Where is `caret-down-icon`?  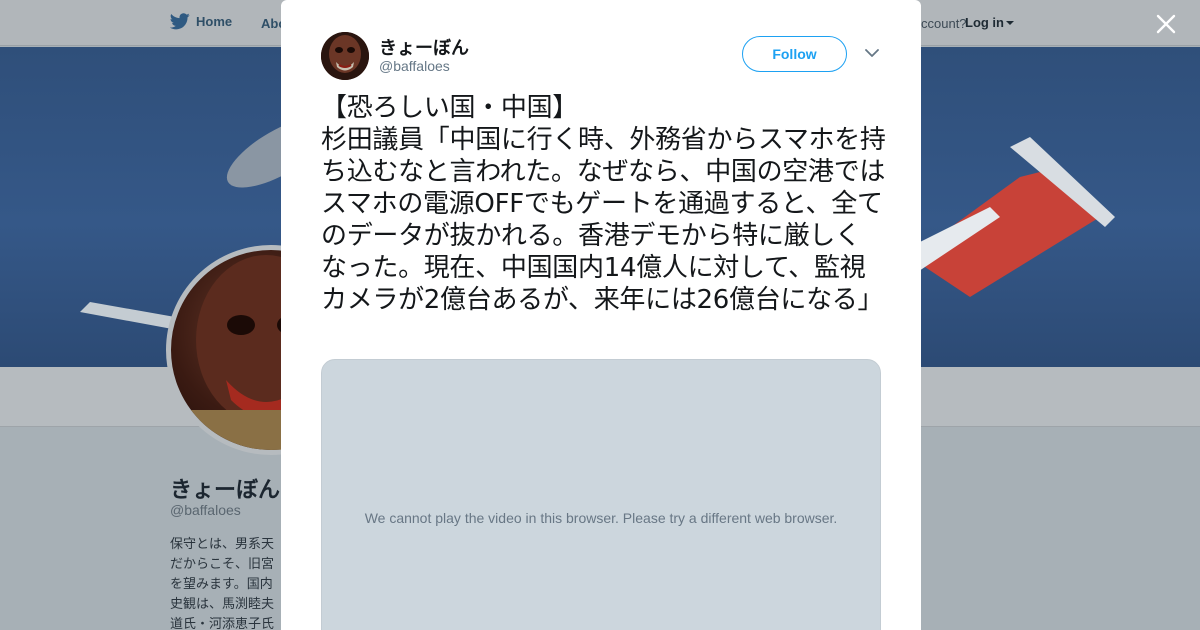 caret-down-icon is located at coordinates (1010, 23).